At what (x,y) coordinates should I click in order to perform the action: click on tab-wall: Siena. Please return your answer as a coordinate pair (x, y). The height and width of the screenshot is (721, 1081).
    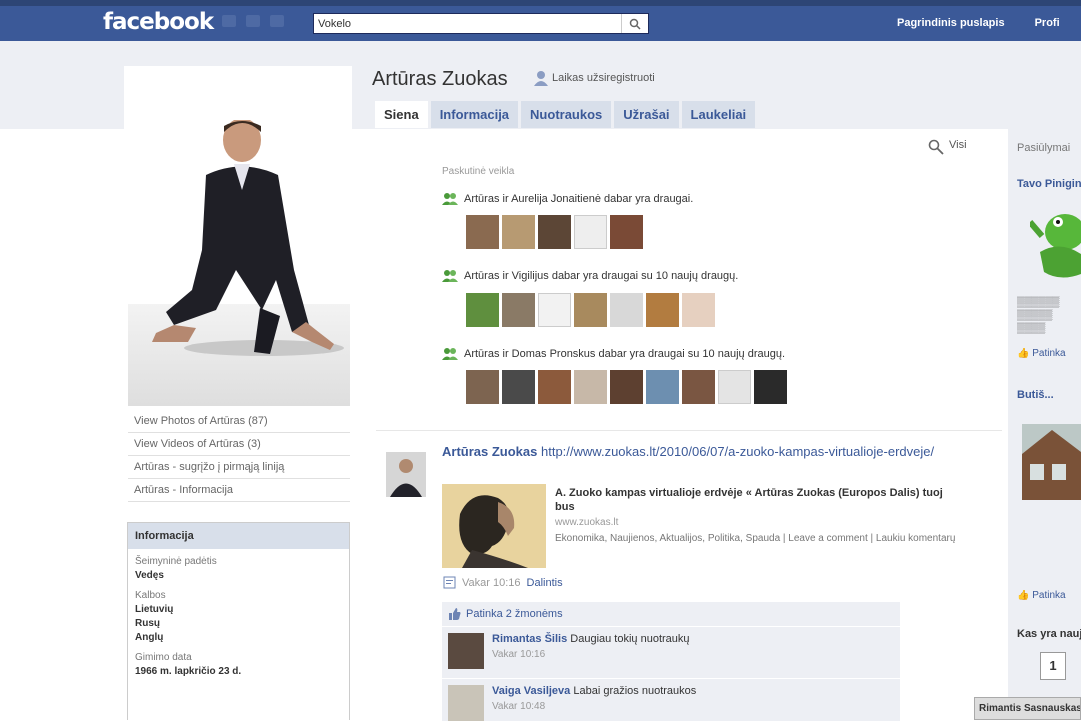
    Looking at the image, I should click on (401, 114).